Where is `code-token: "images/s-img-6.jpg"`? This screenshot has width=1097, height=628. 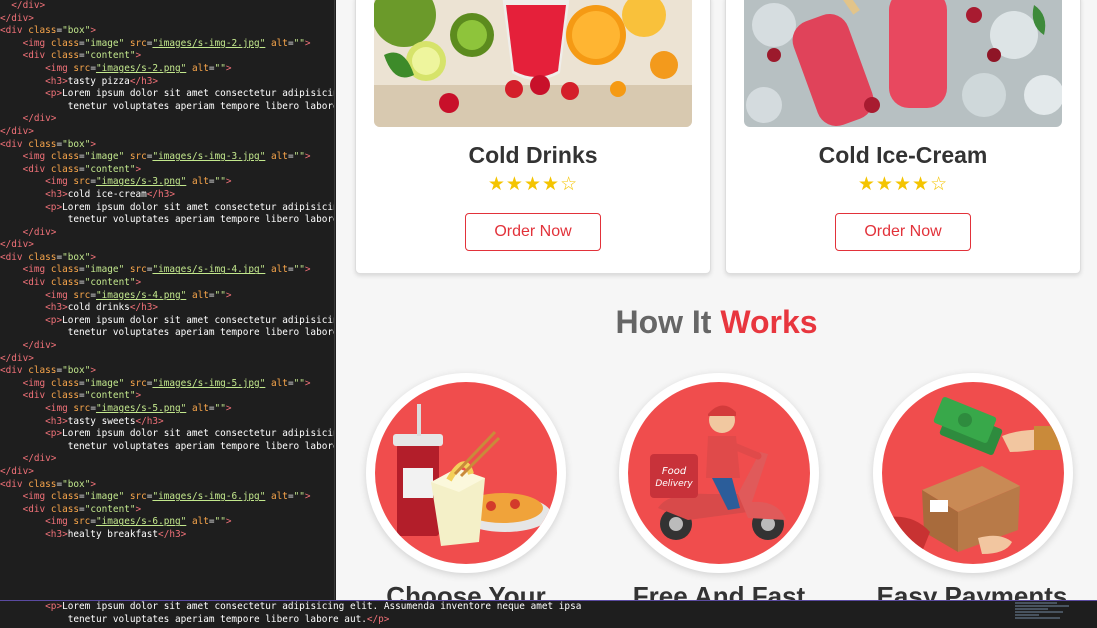
code-token: "images/s-img-6.jpg" is located at coordinates (209, 497).